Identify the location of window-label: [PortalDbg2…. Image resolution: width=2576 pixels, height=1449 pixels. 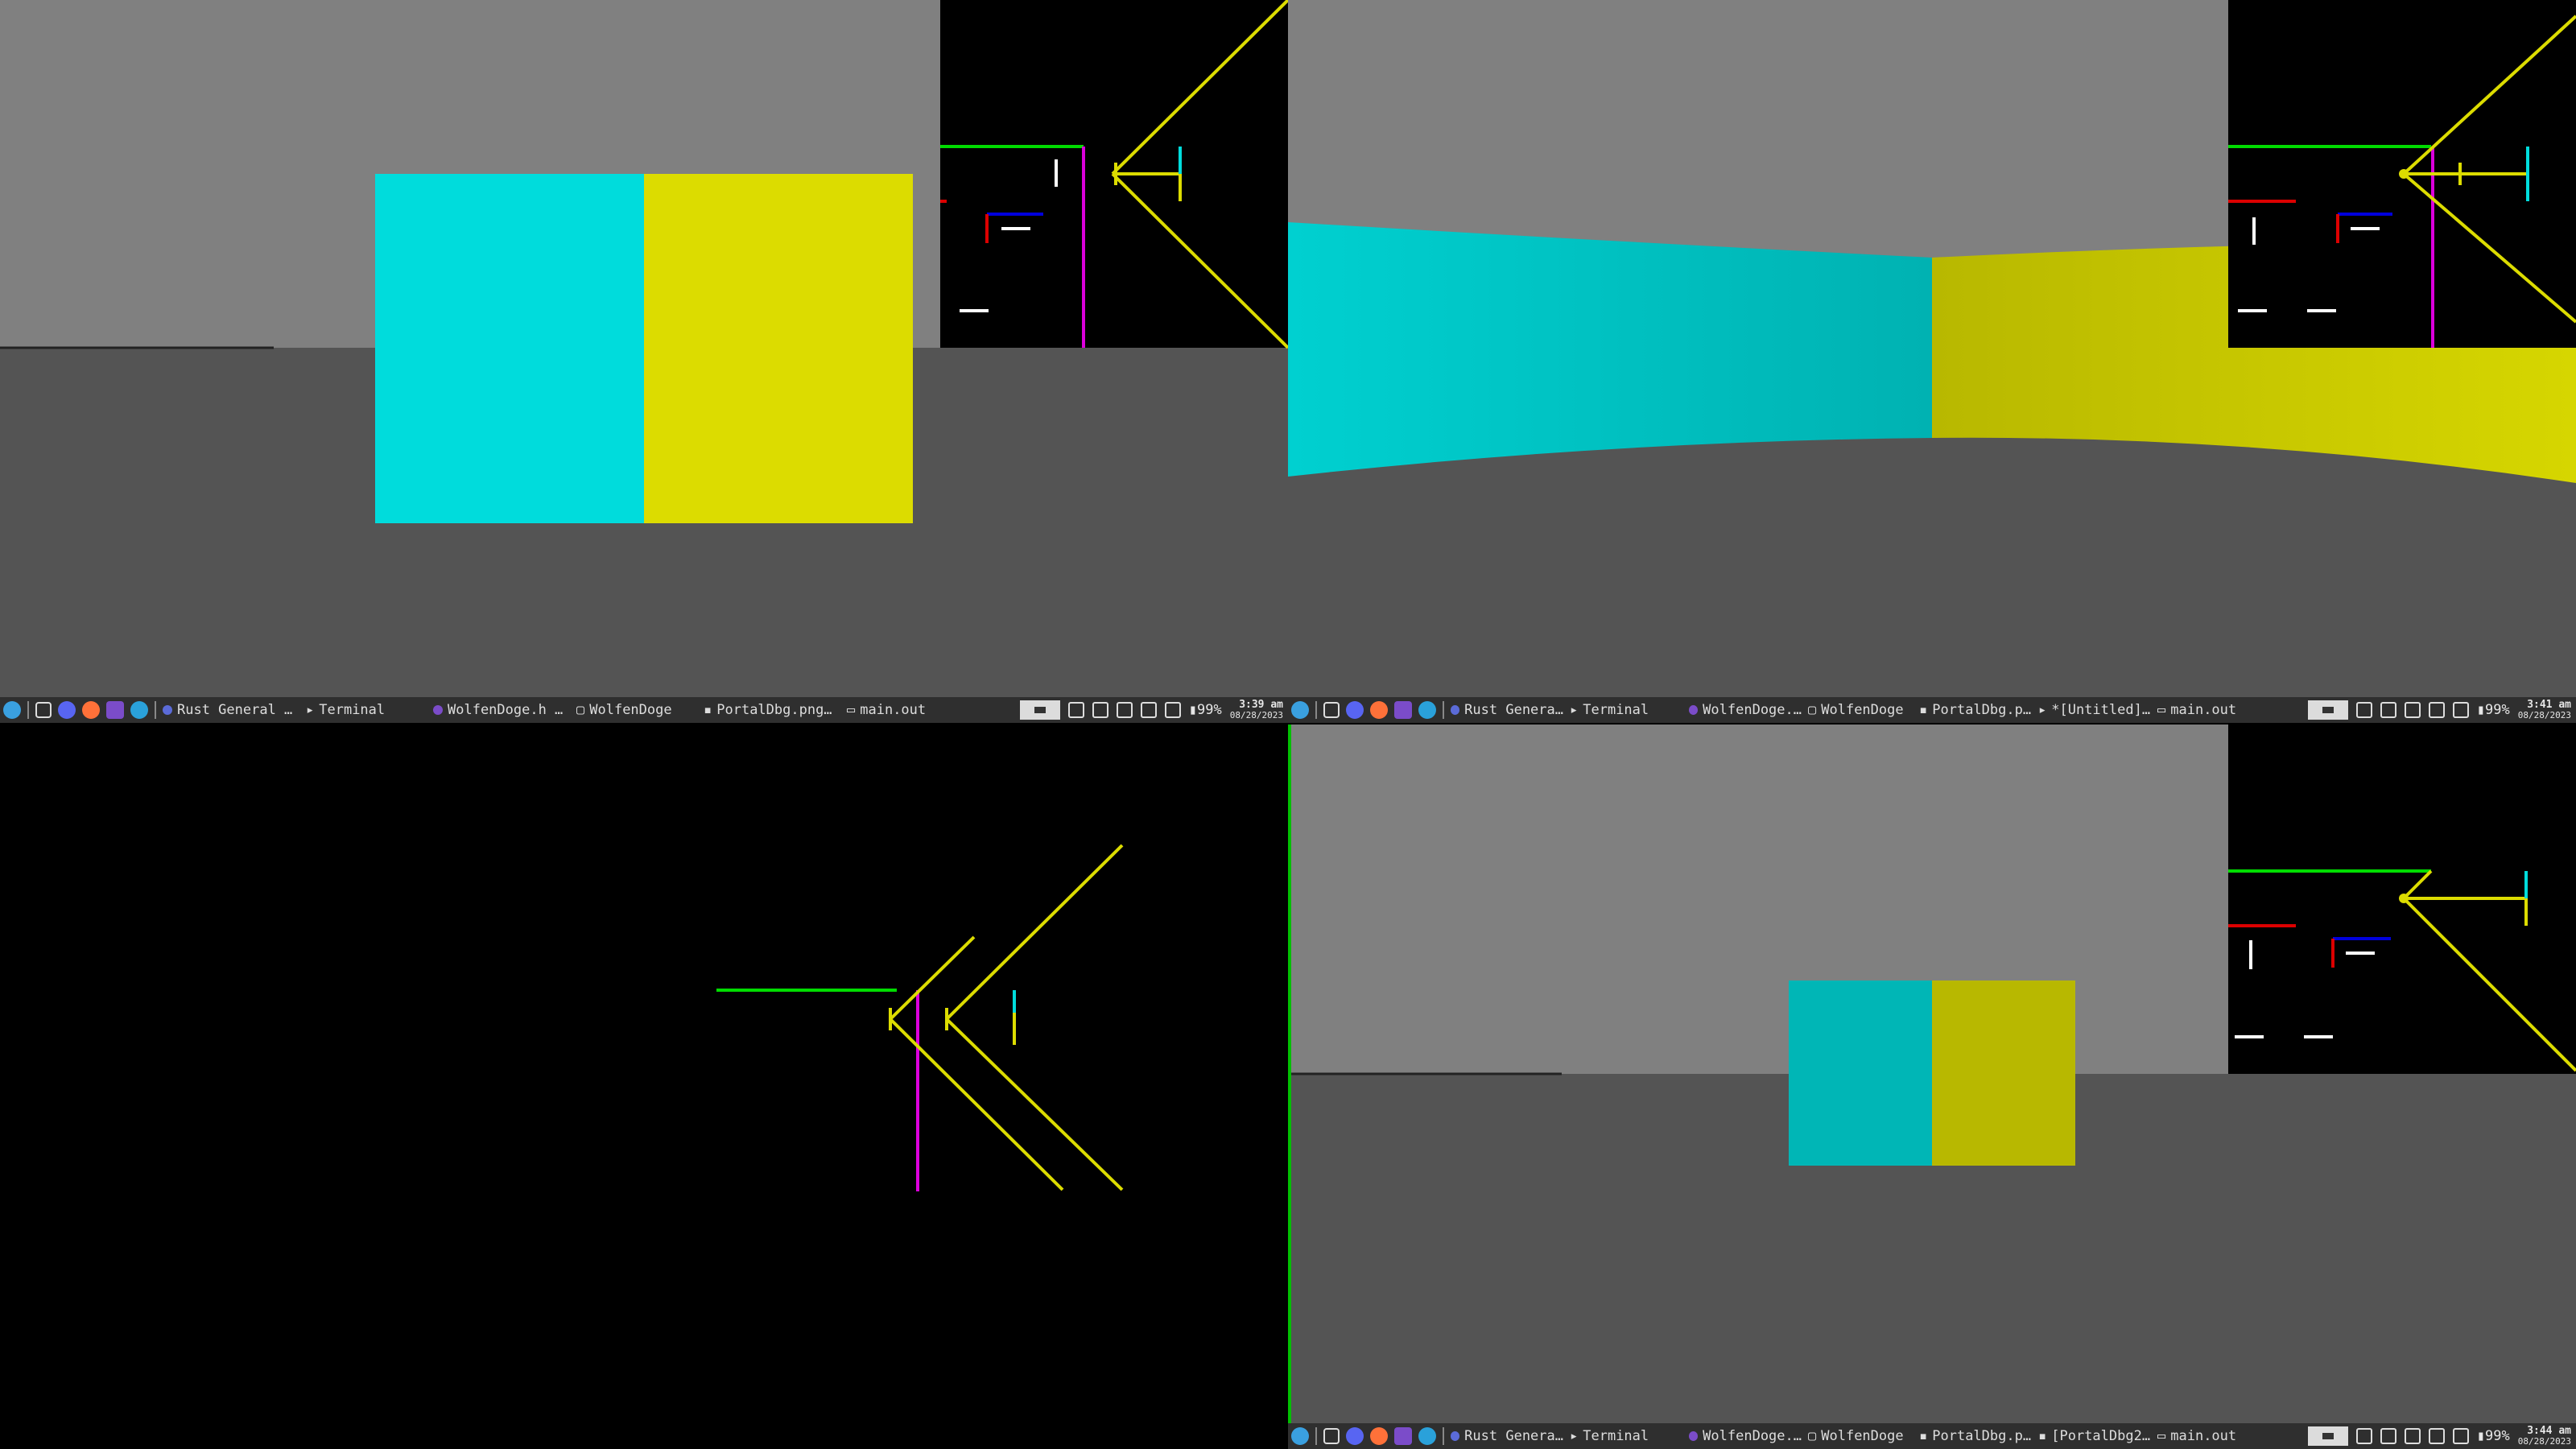
(2101, 1436).